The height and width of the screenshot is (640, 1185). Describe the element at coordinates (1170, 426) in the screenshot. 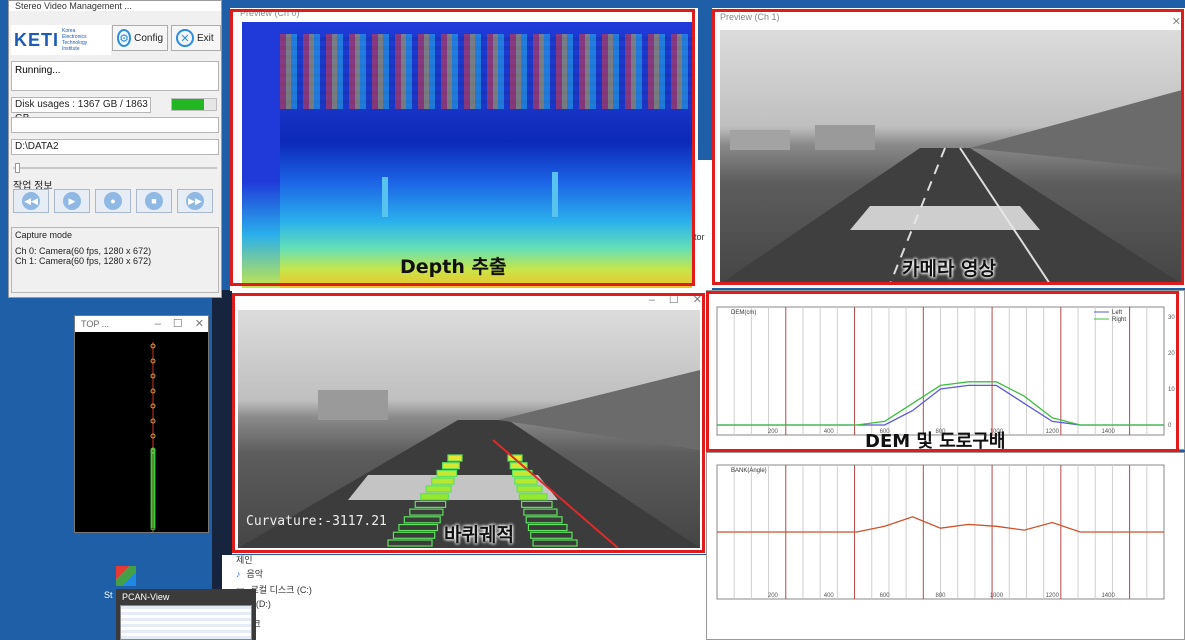

I see `y-tick-label: 0` at that location.